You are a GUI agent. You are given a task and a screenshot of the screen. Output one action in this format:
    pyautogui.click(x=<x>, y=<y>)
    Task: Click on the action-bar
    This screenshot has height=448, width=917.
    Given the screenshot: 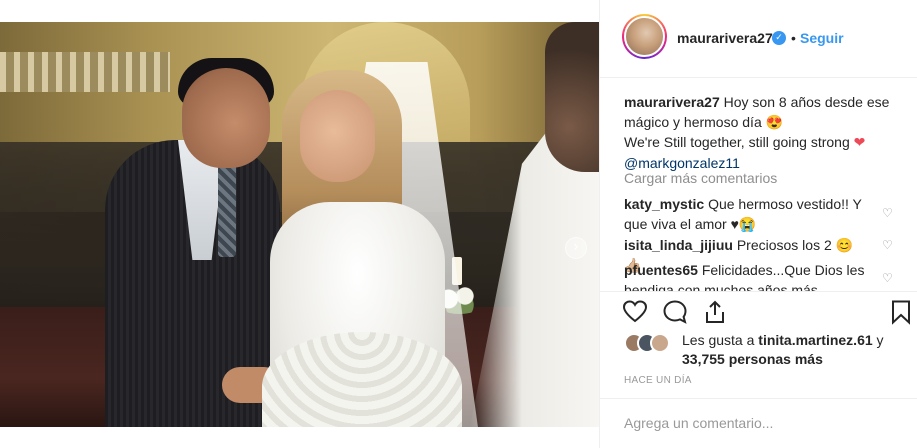 What is the action you would take?
    pyautogui.click(x=758, y=311)
    